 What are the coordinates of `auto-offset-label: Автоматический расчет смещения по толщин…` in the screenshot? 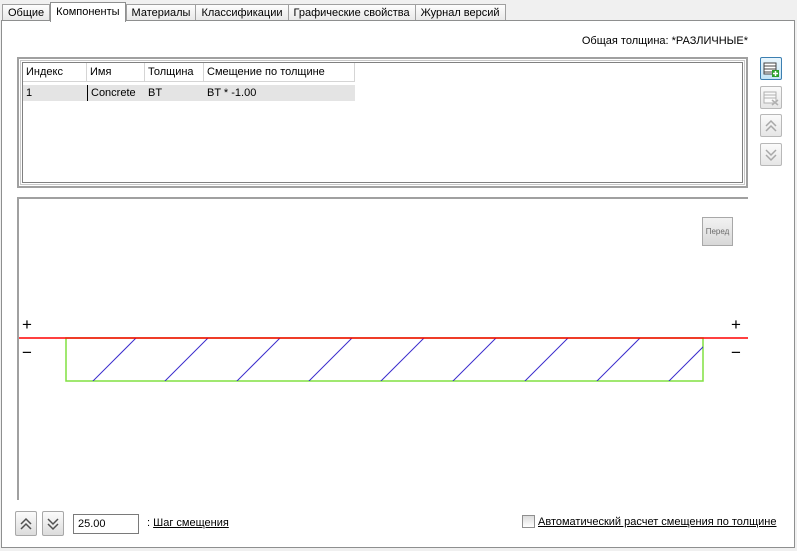 It's located at (657, 522).